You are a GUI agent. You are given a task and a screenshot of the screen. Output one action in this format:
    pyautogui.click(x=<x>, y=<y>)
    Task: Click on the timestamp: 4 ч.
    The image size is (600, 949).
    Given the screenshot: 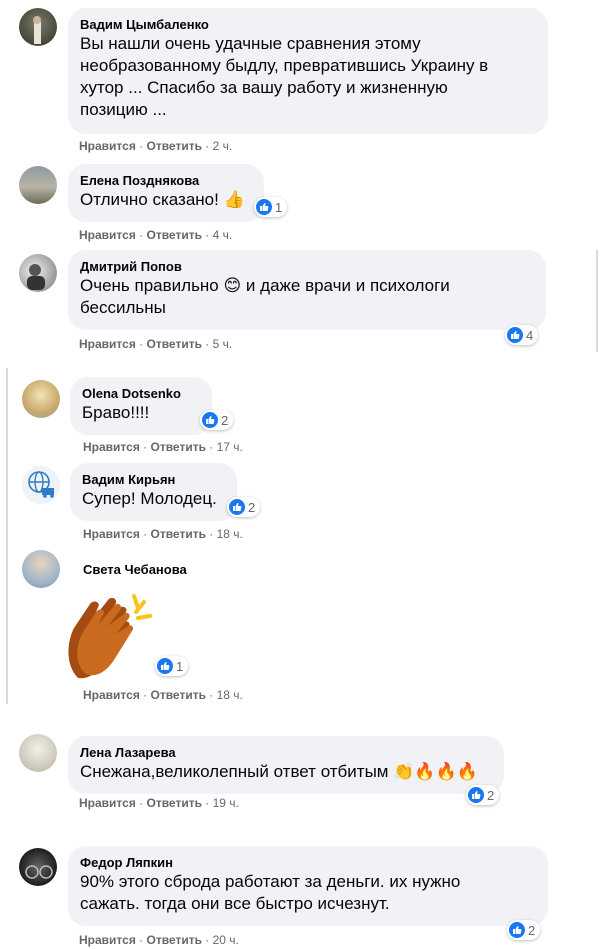 What is the action you would take?
    pyautogui.click(x=223, y=235)
    